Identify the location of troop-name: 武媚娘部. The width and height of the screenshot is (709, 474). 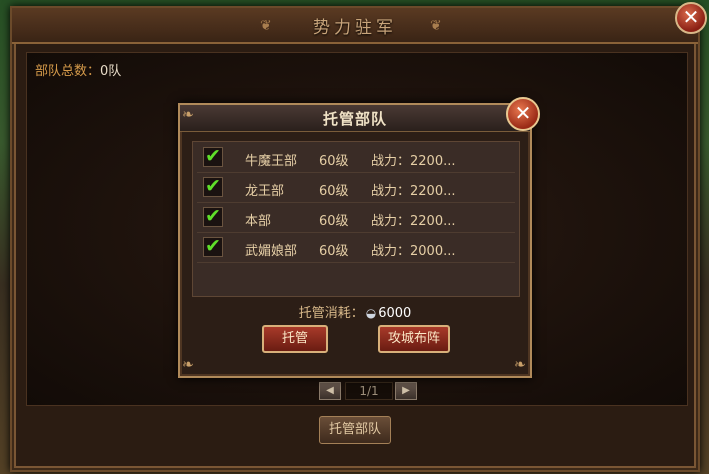
(271, 251).